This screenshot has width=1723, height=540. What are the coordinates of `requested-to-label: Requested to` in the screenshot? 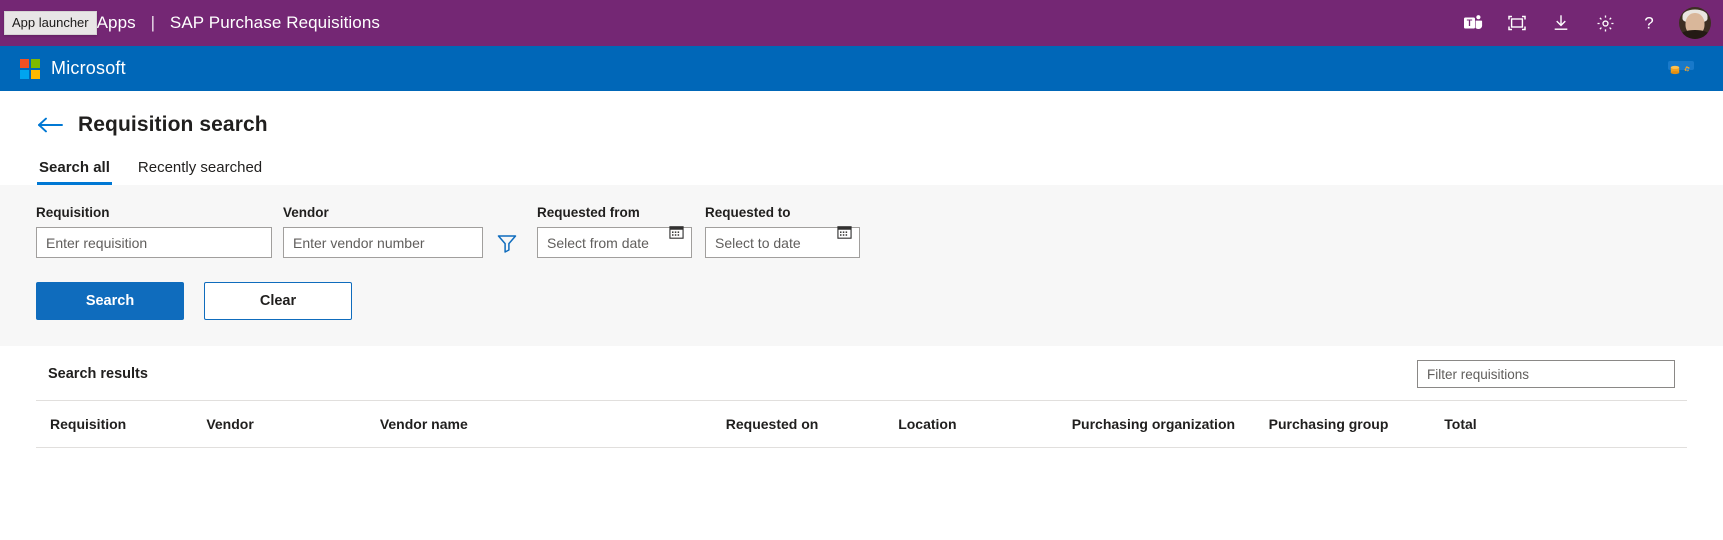 It's located at (748, 212).